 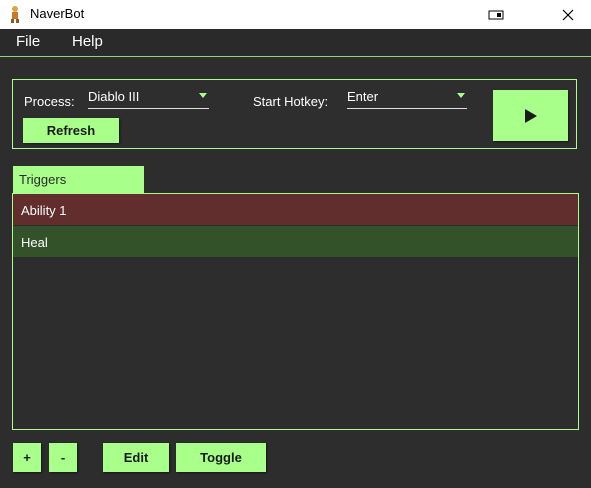 What do you see at coordinates (363, 96) in the screenshot?
I see `hotkey-value: Enter` at bounding box center [363, 96].